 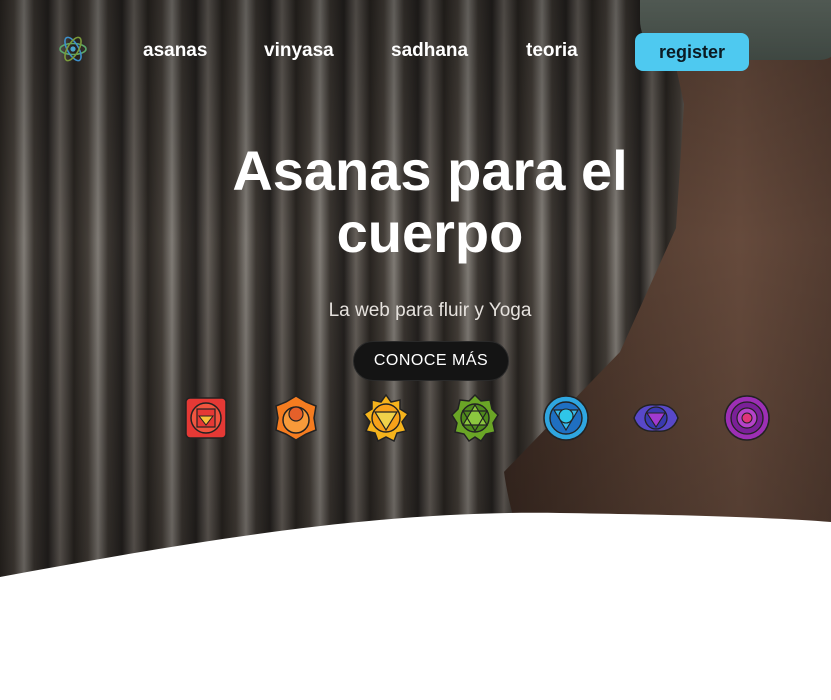 I want to click on hero-wave-divider, so click(x=415, y=561).